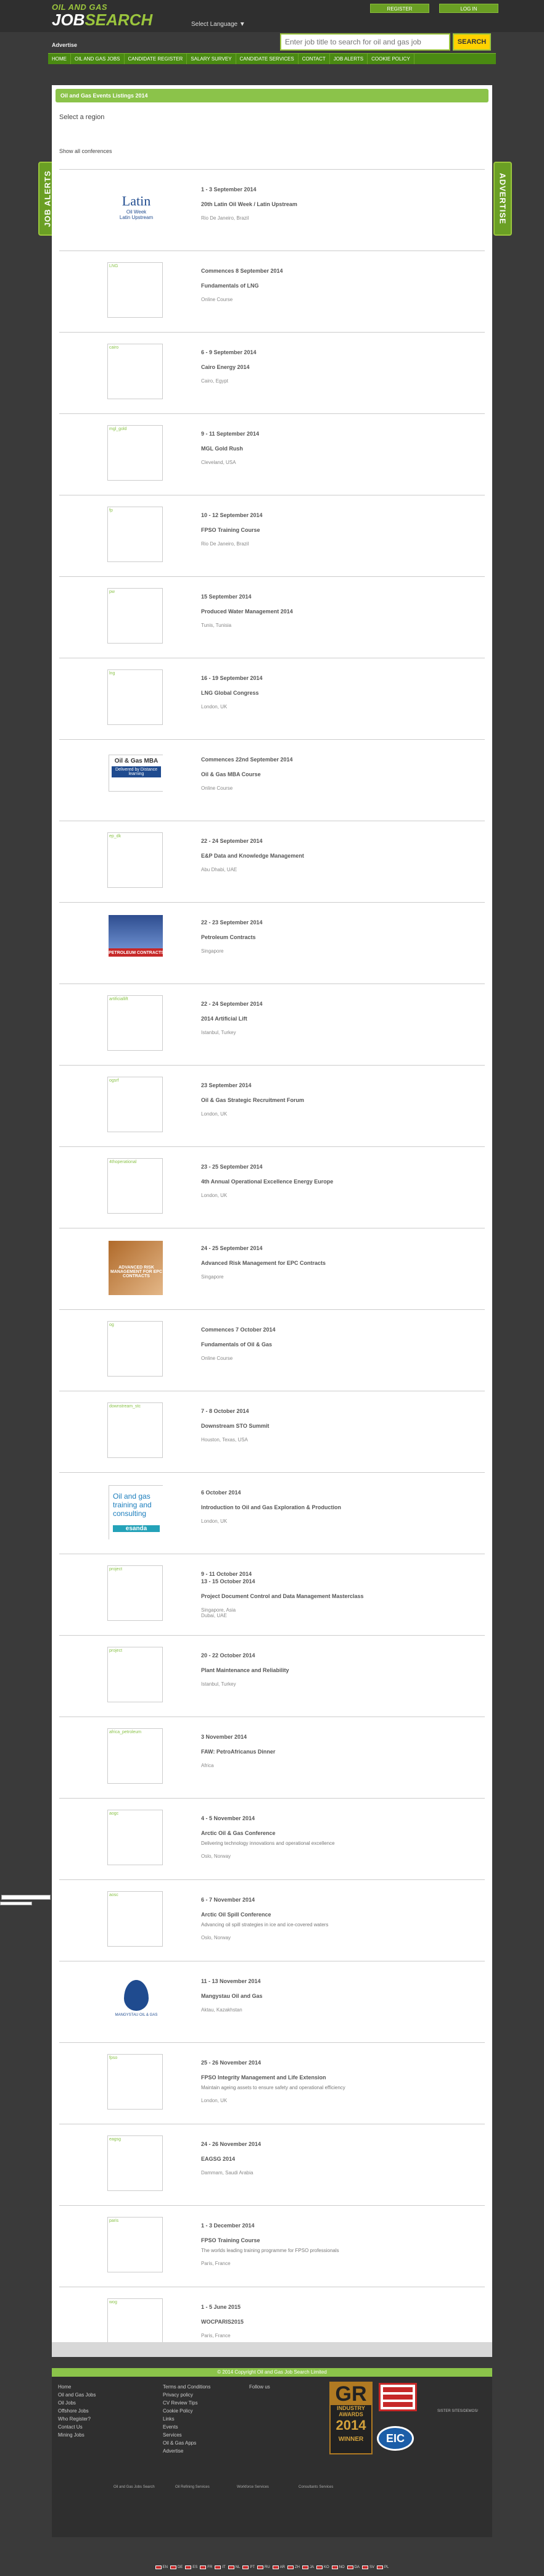 This screenshot has width=544, height=2576. Describe the element at coordinates (468, 8) in the screenshot. I see `login-button: LOG IN` at that location.